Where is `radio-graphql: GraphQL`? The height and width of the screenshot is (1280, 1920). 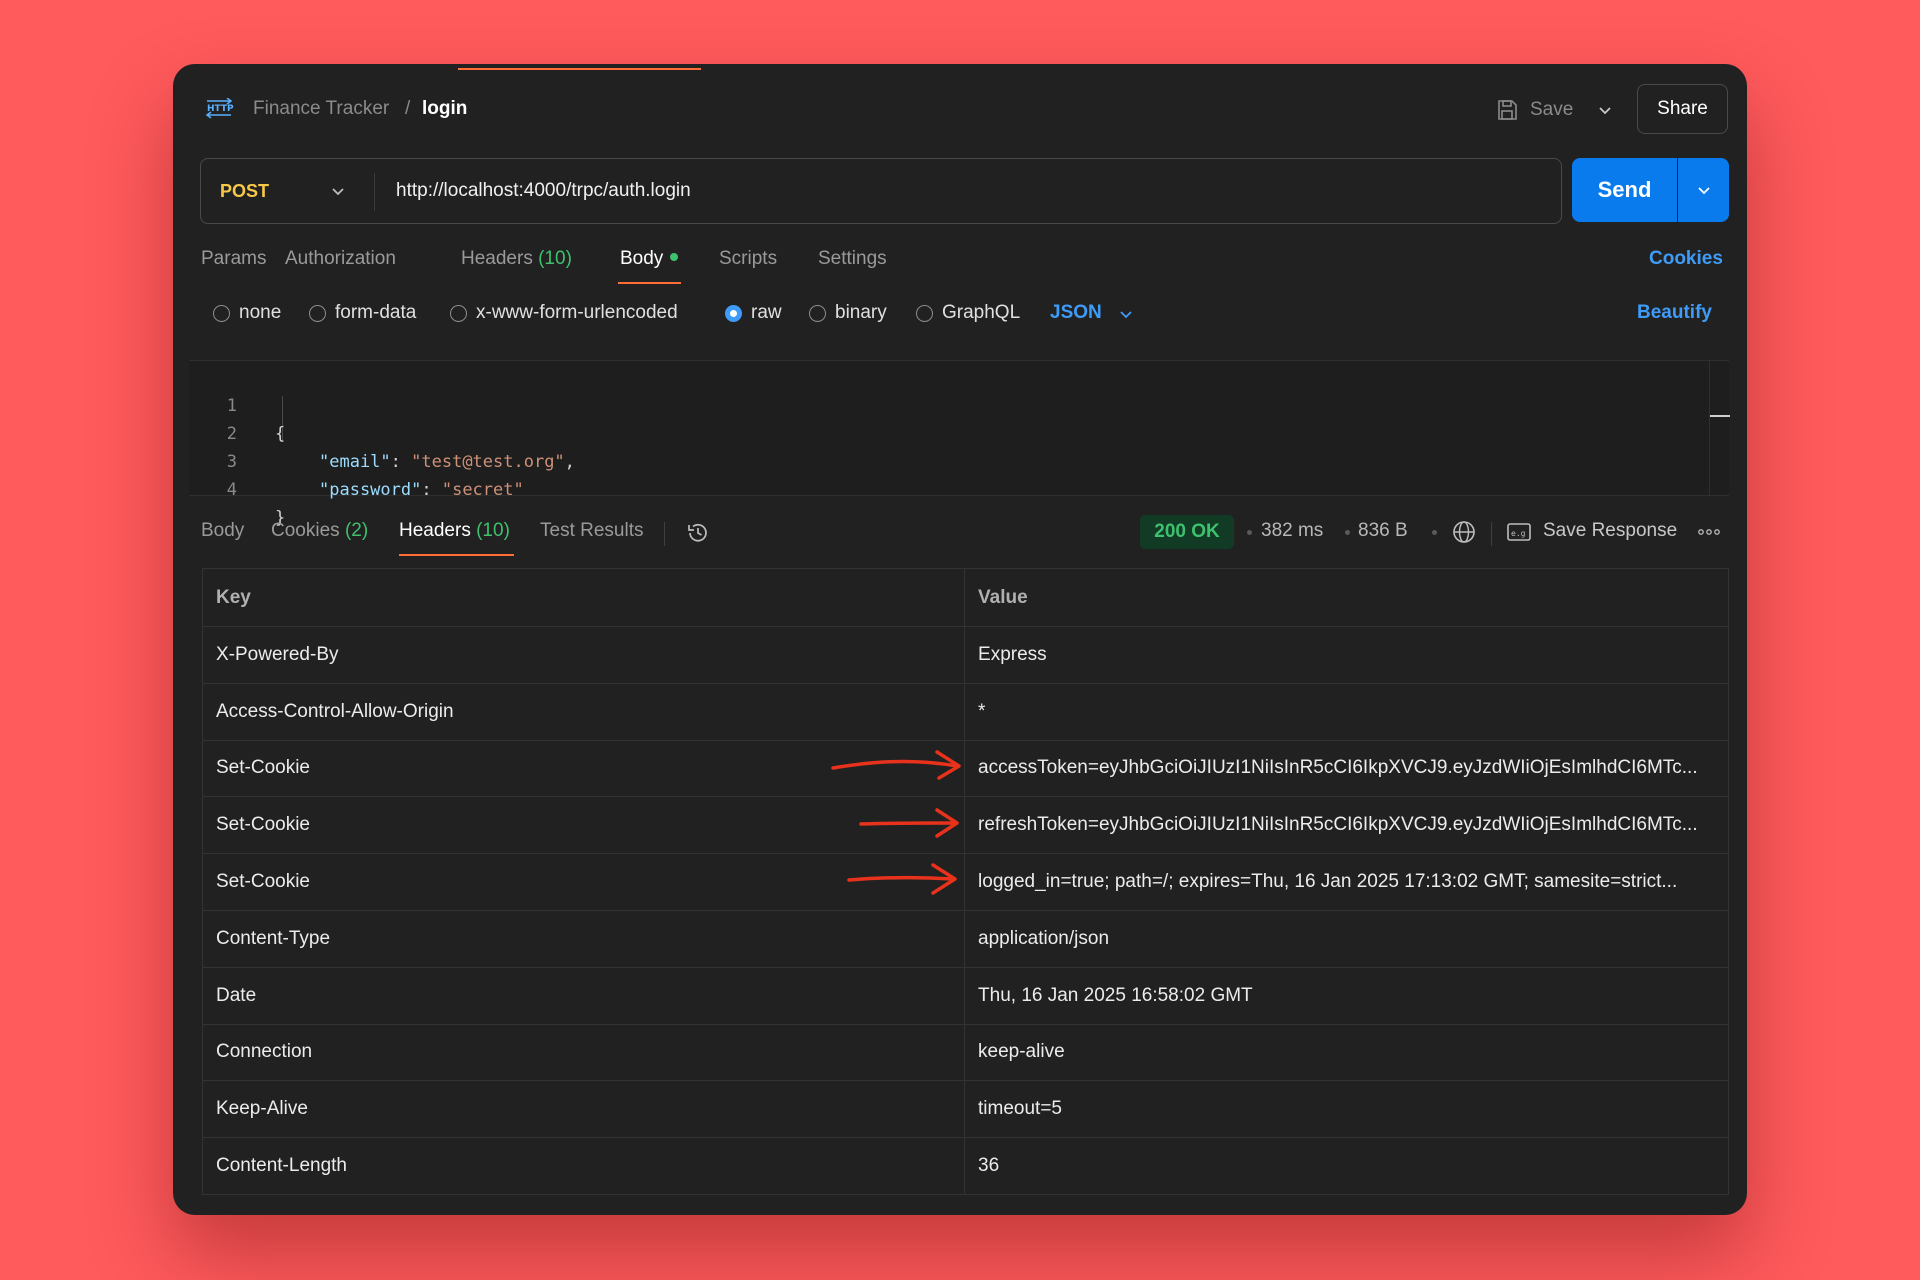
radio-graphql: GraphQL is located at coordinates (968, 313).